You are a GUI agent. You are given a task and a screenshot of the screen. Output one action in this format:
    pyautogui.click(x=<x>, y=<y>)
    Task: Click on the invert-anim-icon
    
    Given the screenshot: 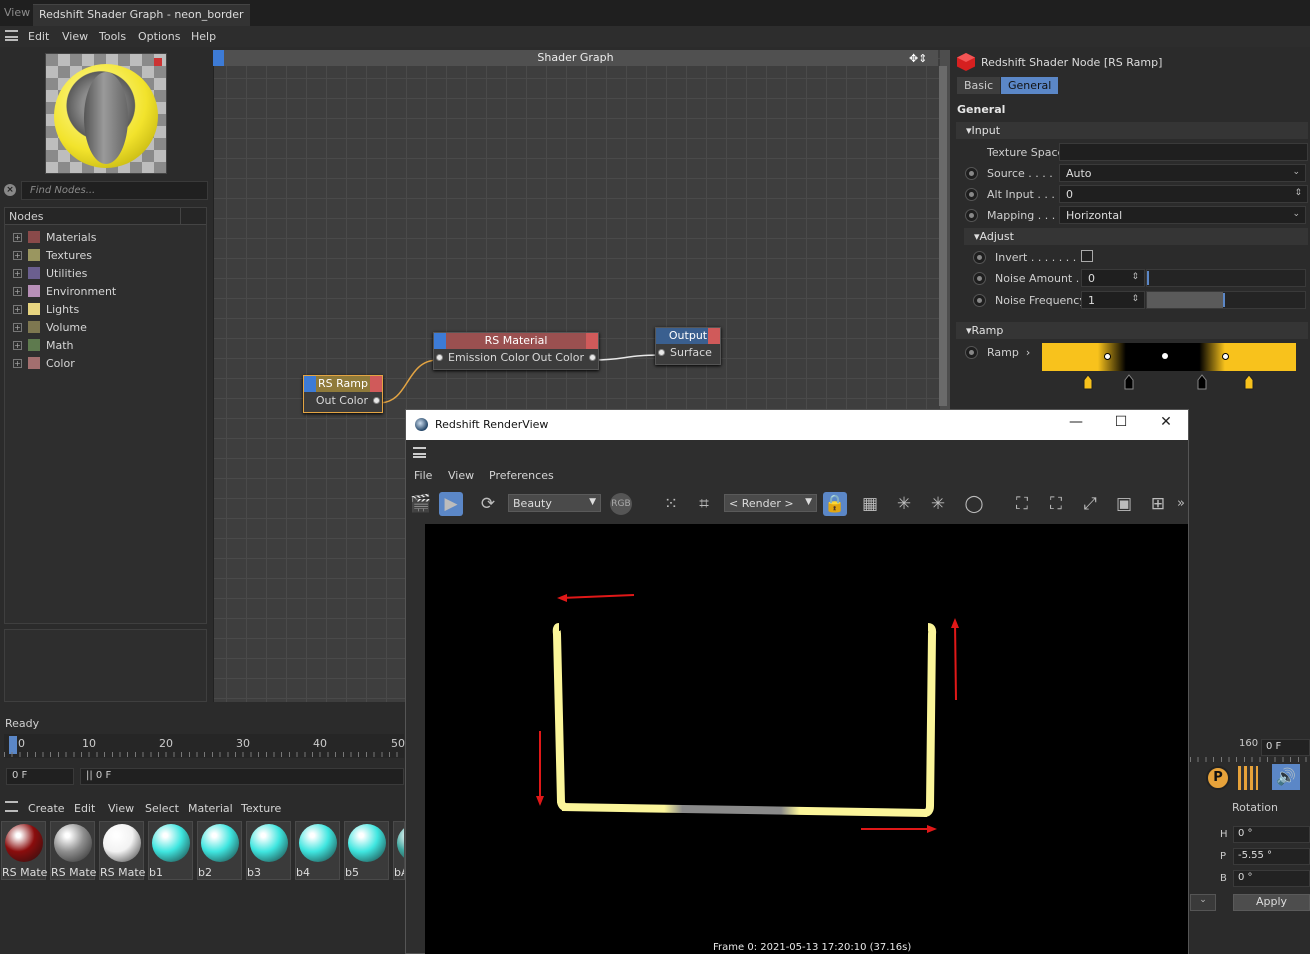 What is the action you would take?
    pyautogui.click(x=979, y=257)
    